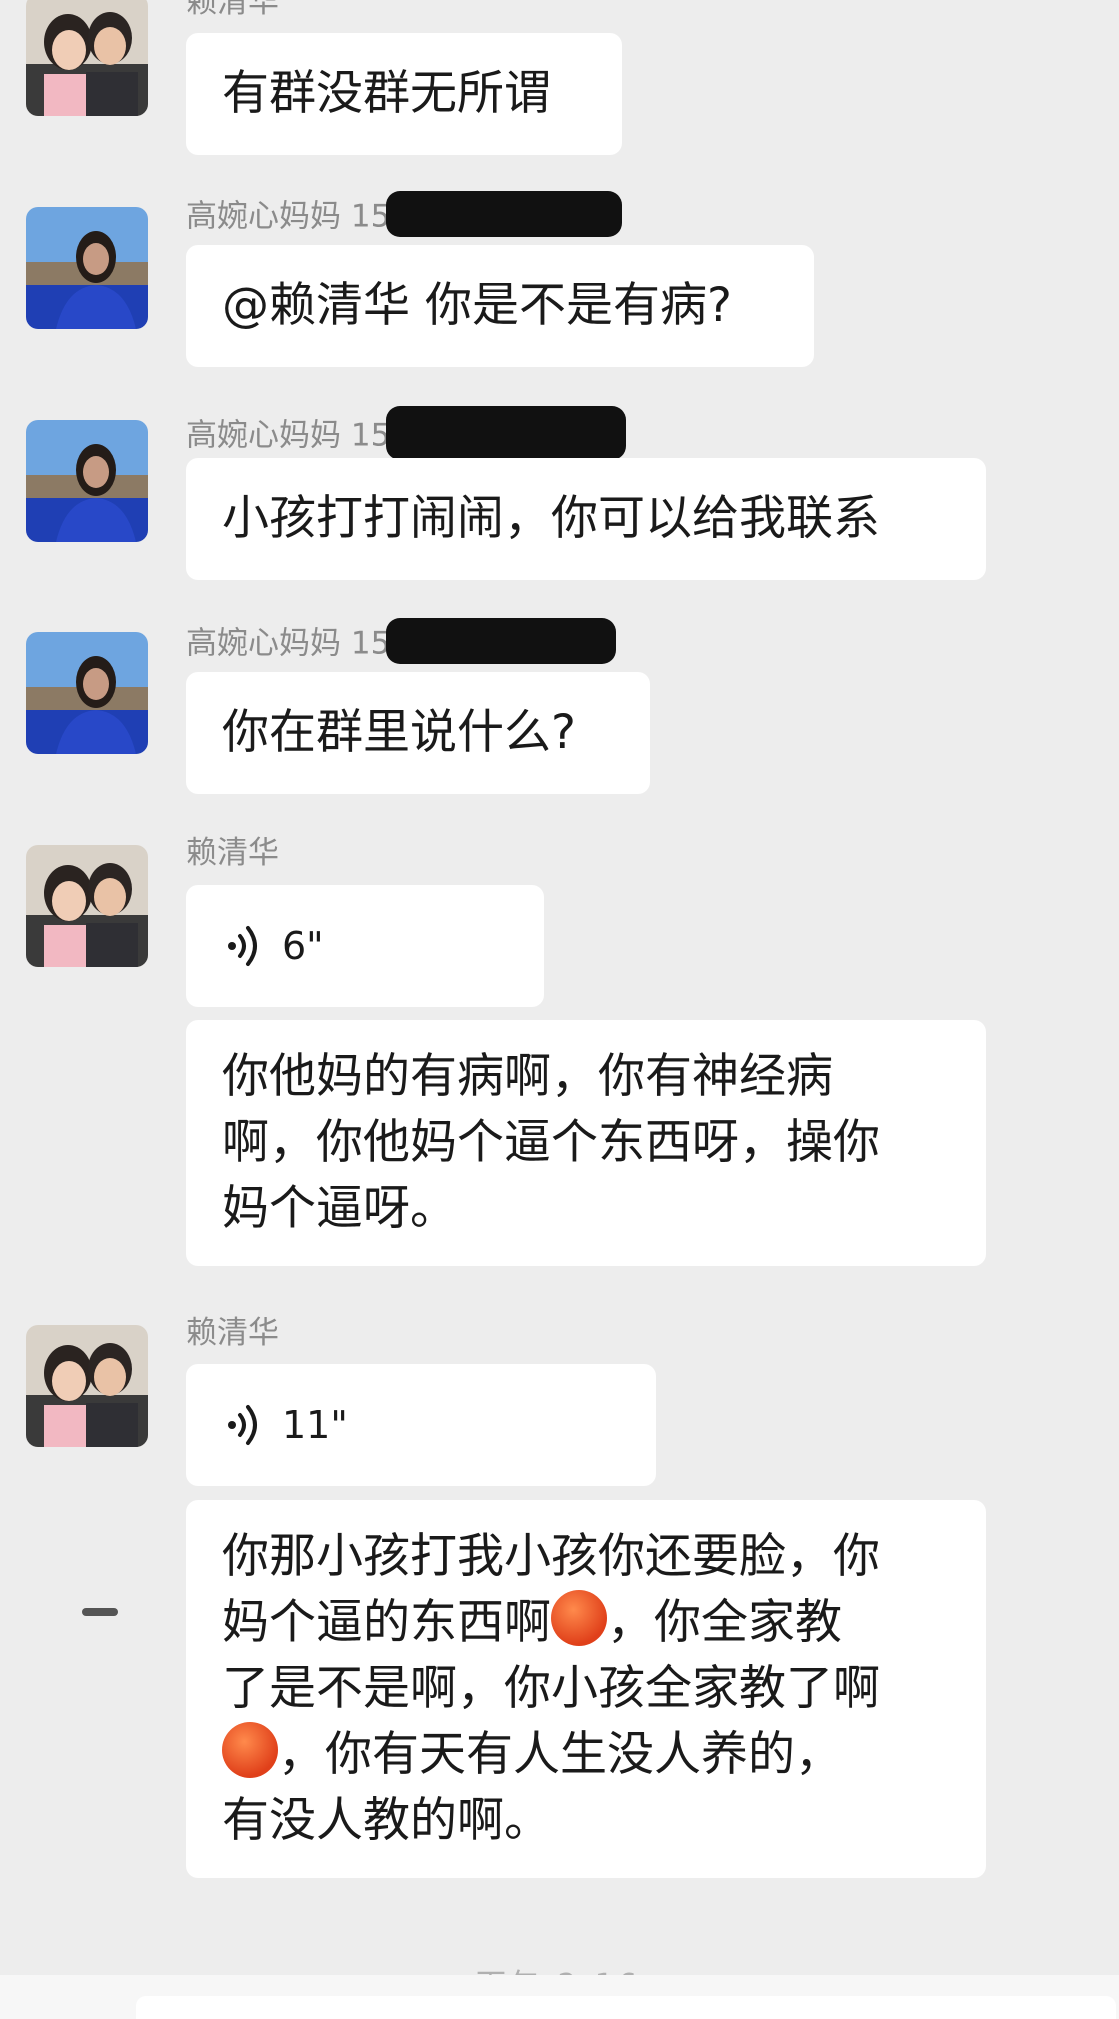 The height and width of the screenshot is (2019, 1119). I want to click on message-bubble: 有群没群无所谓, so click(404, 94).